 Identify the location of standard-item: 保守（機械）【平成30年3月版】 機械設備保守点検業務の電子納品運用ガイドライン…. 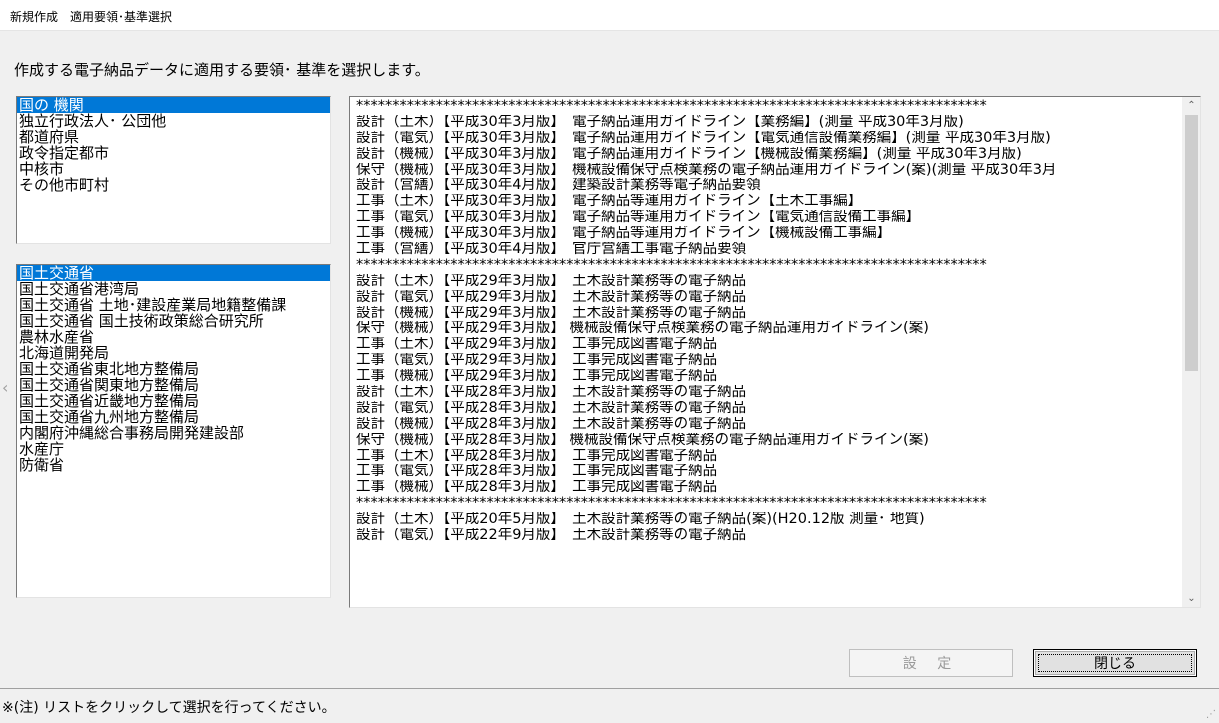
(767, 171).